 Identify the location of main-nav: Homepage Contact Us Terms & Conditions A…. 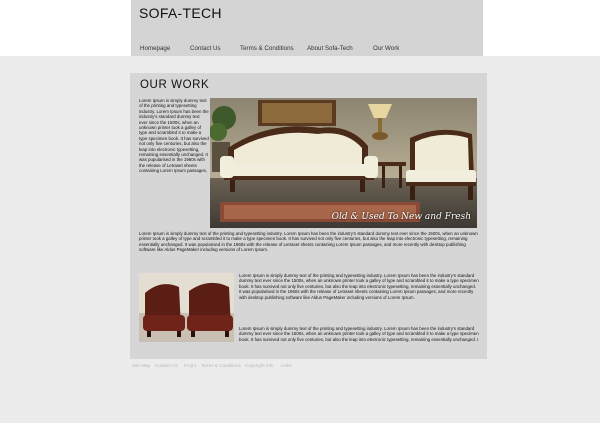
(307, 50).